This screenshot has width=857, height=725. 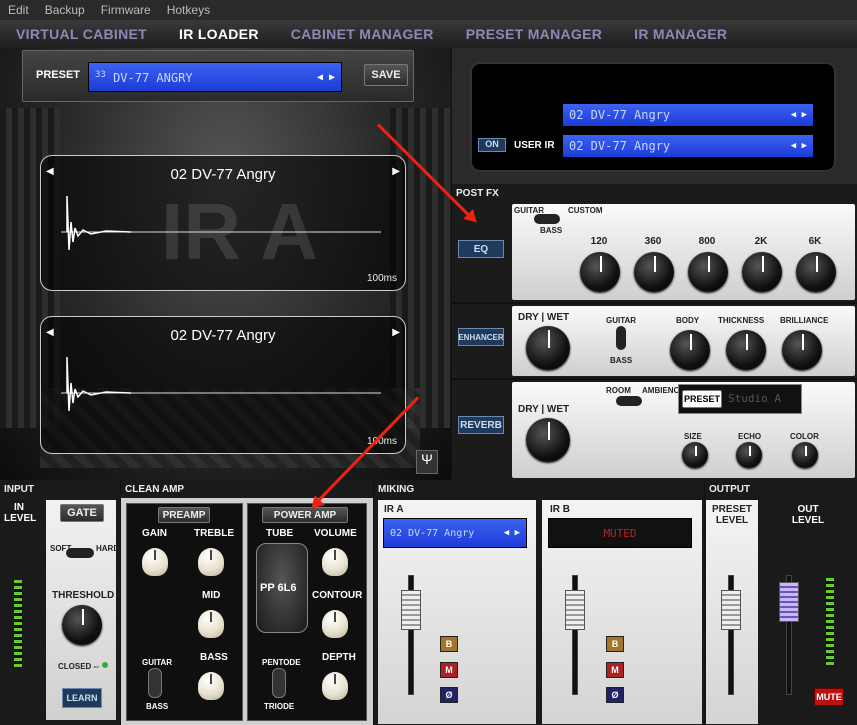 What do you see at coordinates (280, 533) in the screenshot?
I see `tube-label: TUBE` at bounding box center [280, 533].